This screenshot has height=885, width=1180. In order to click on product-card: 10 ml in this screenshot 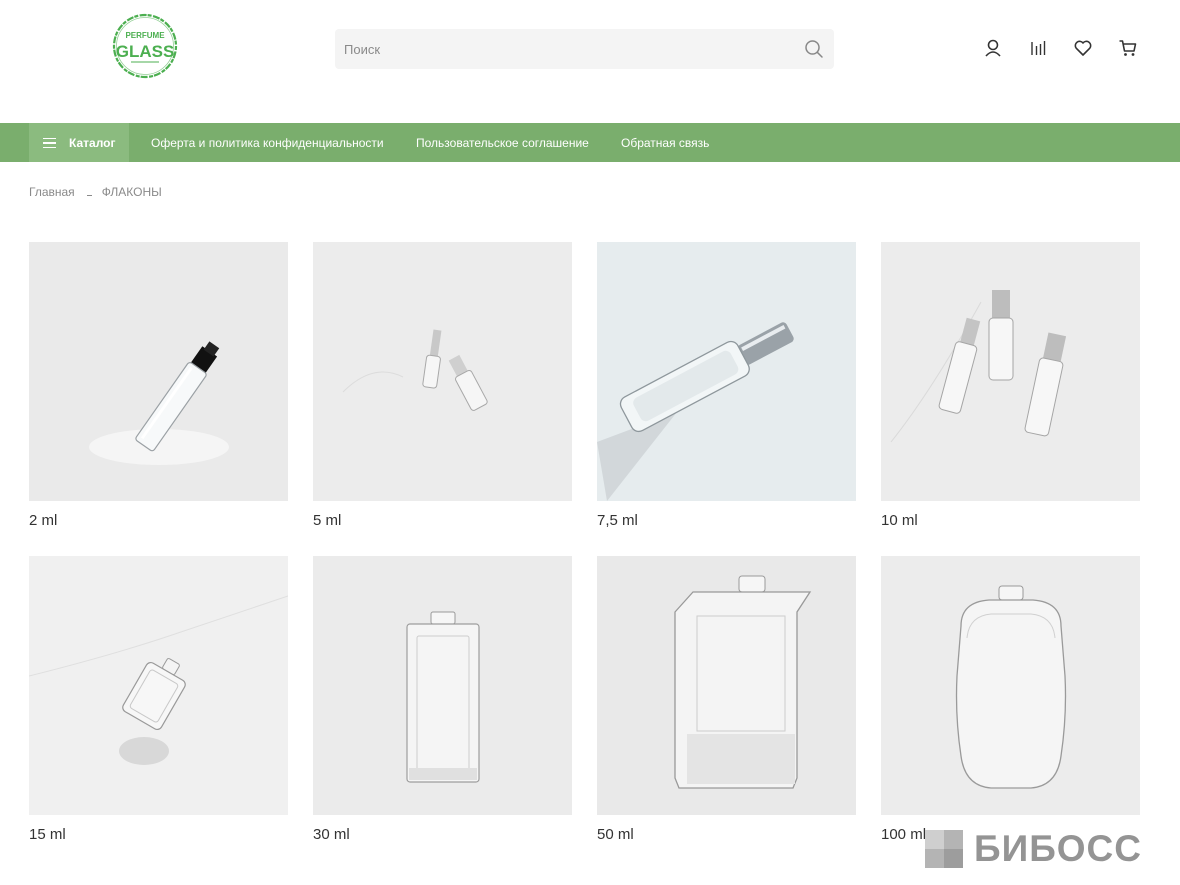, I will do `click(1010, 385)`.